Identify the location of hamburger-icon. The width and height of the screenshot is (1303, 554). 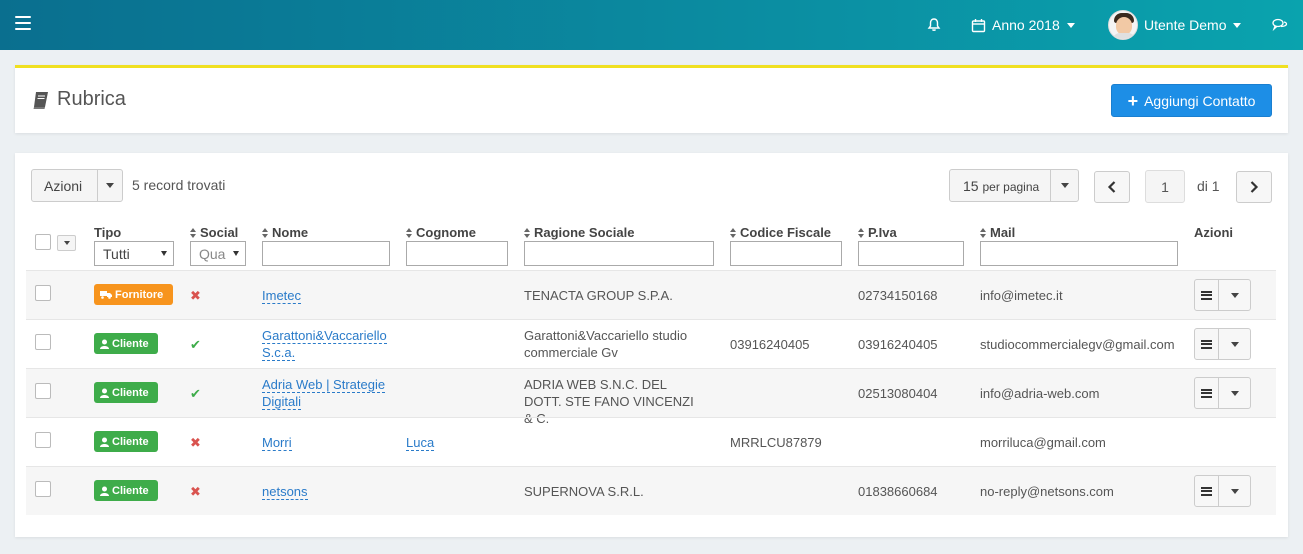
(23, 23).